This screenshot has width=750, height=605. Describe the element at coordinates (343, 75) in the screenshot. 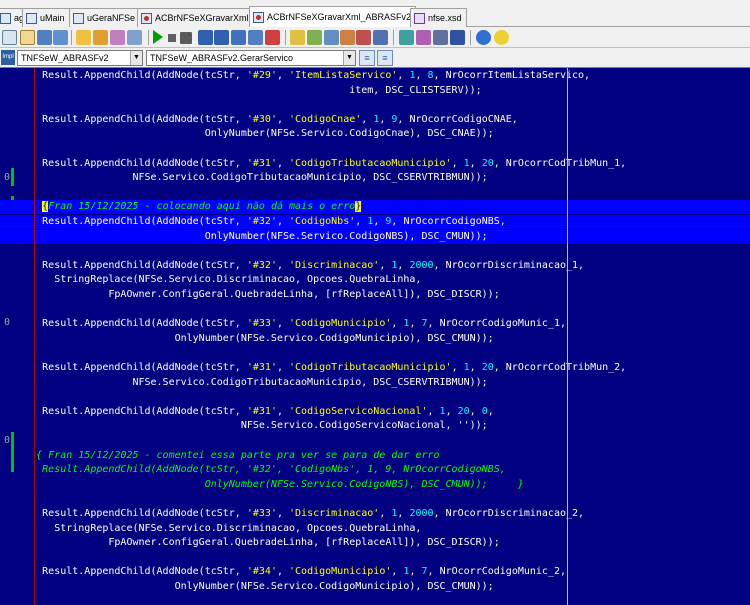

I see `code-string: 'ItemListaServico'` at that location.